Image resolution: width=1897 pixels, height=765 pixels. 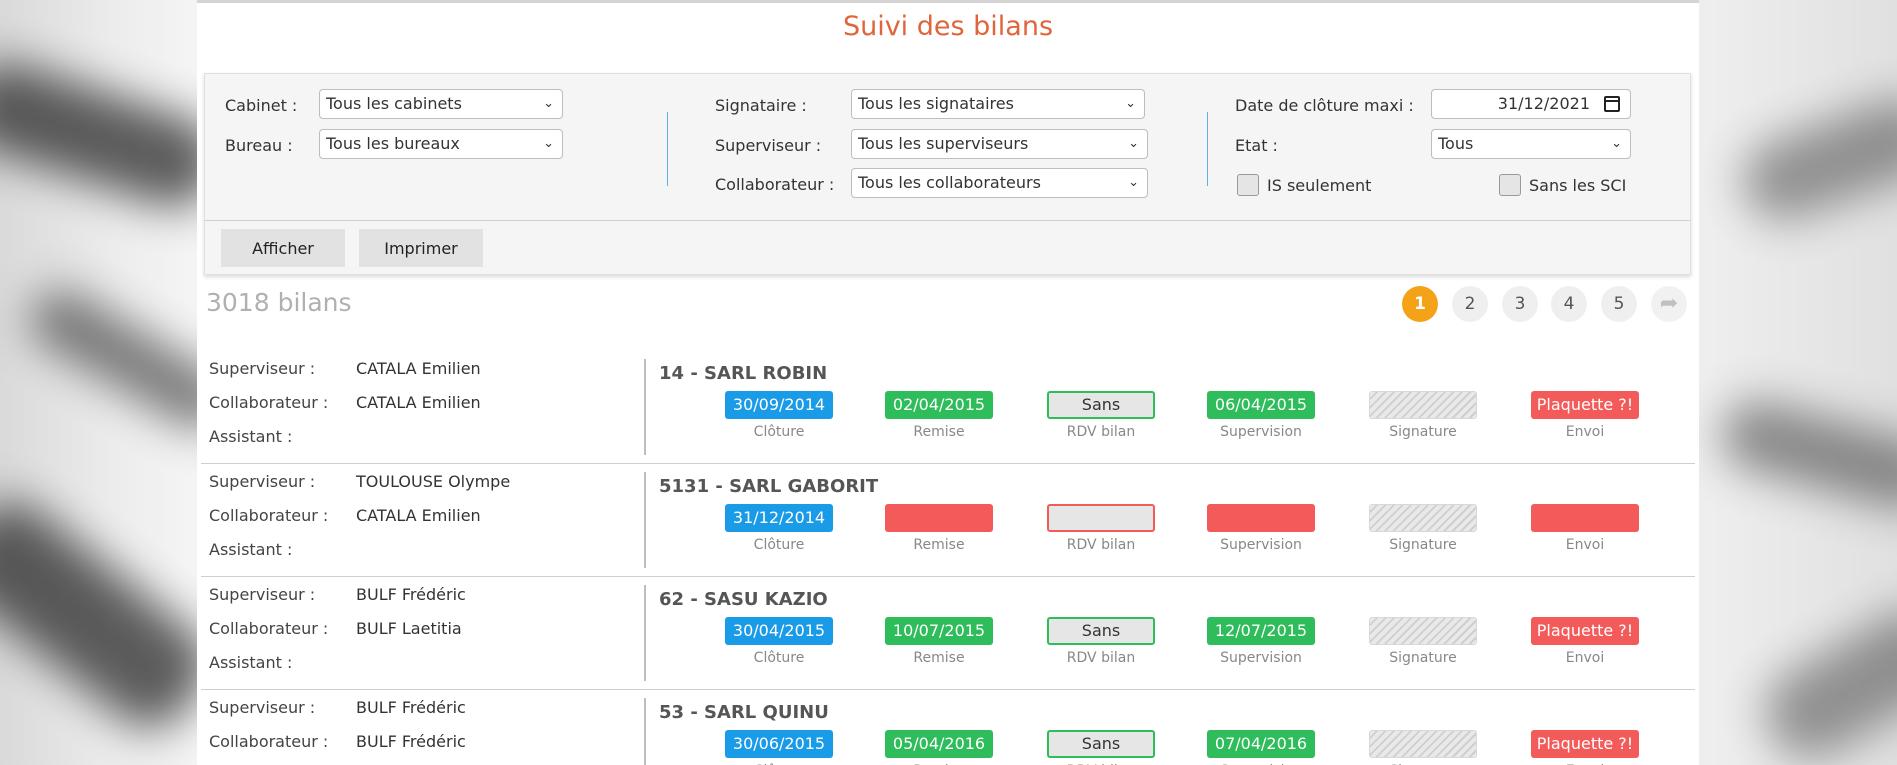 What do you see at coordinates (393, 143) in the screenshot?
I see `bureau-select-value: Tous les bureaux` at bounding box center [393, 143].